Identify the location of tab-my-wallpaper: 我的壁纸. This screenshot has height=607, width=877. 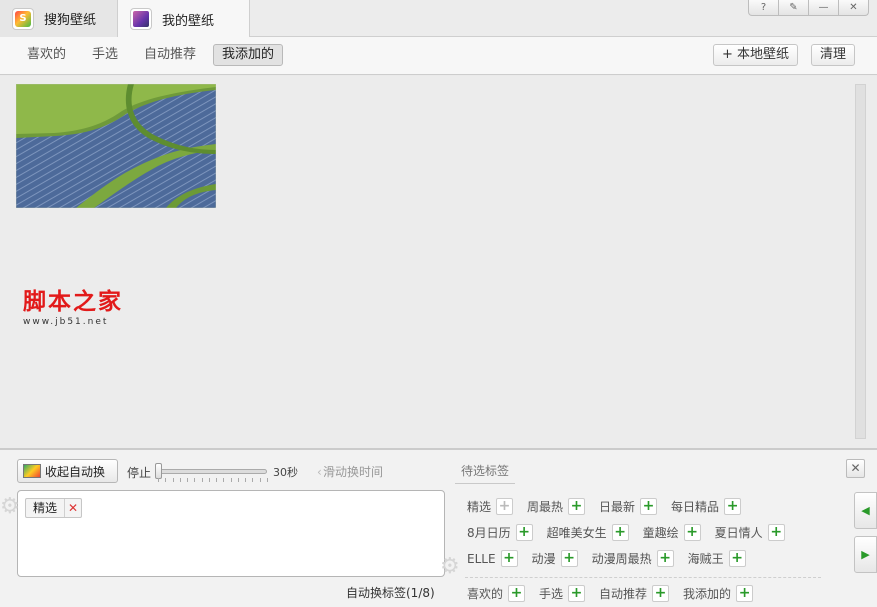
(184, 19).